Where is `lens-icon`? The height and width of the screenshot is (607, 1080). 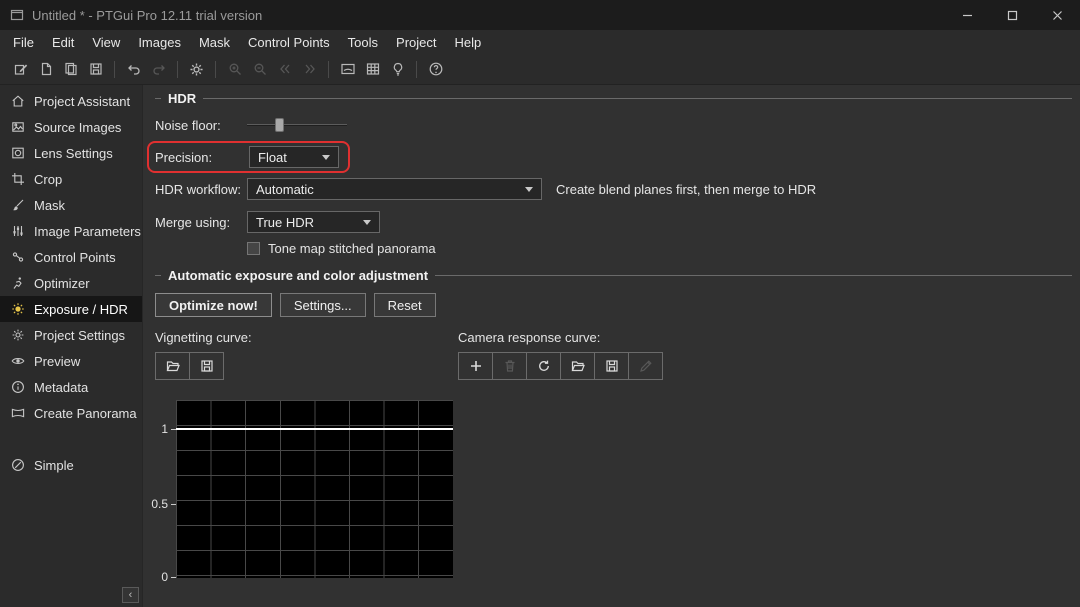 lens-icon is located at coordinates (18, 153).